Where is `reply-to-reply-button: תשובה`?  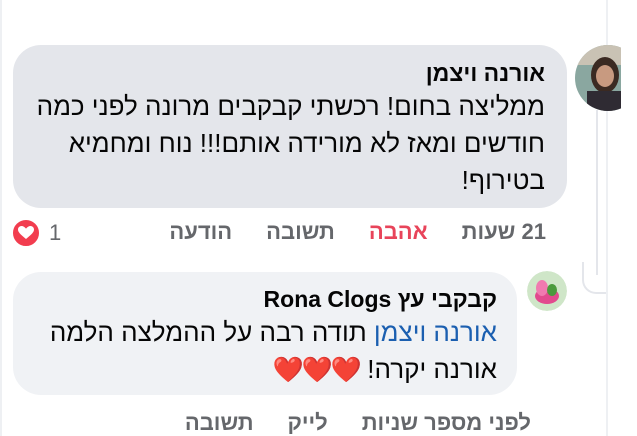 reply-to-reply-button: תשובה is located at coordinates (219, 423).